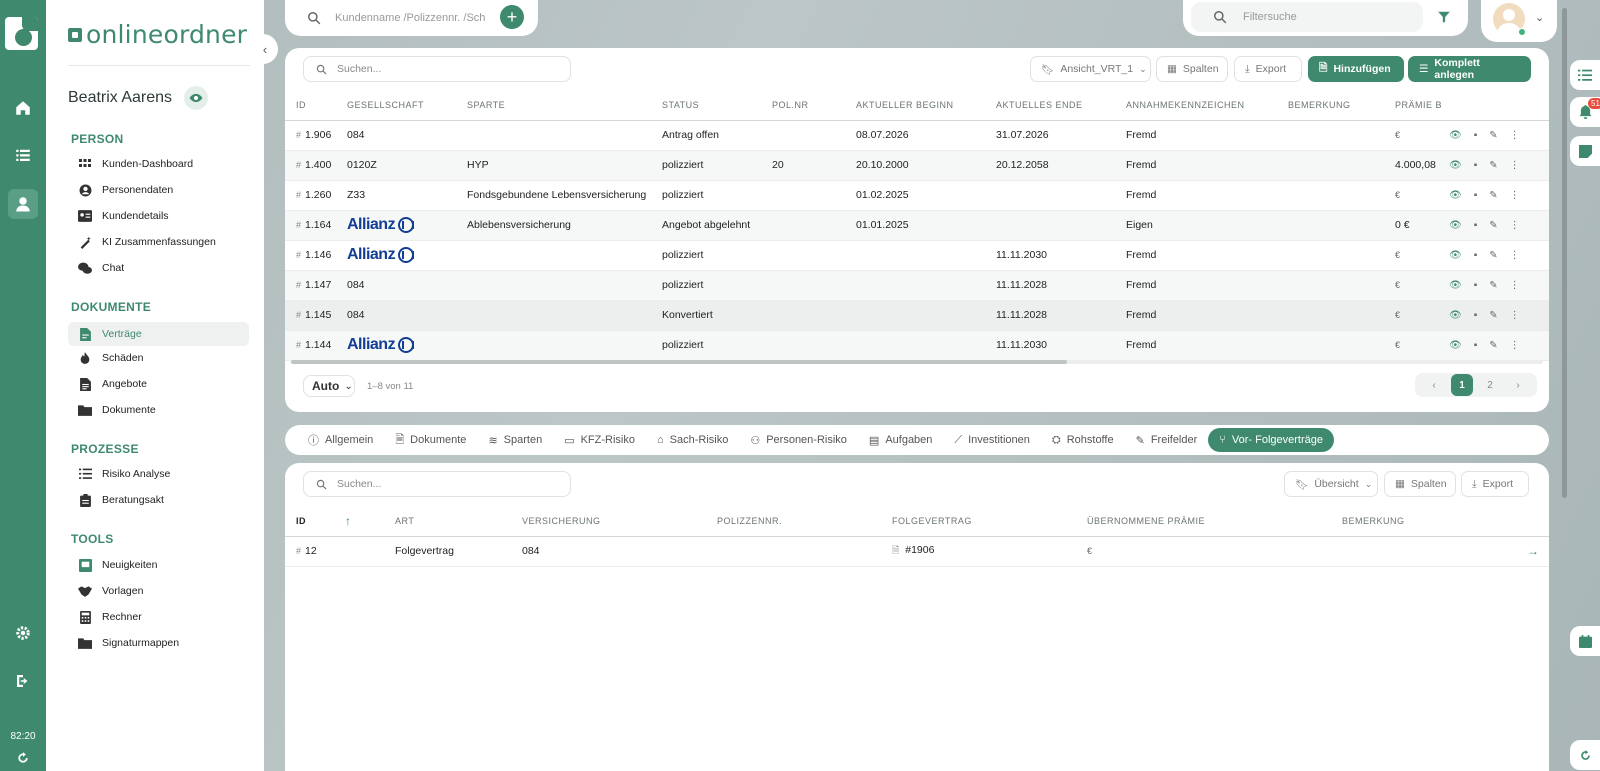 This screenshot has height=771, width=1600. I want to click on notes-panel-button, so click(1585, 151).